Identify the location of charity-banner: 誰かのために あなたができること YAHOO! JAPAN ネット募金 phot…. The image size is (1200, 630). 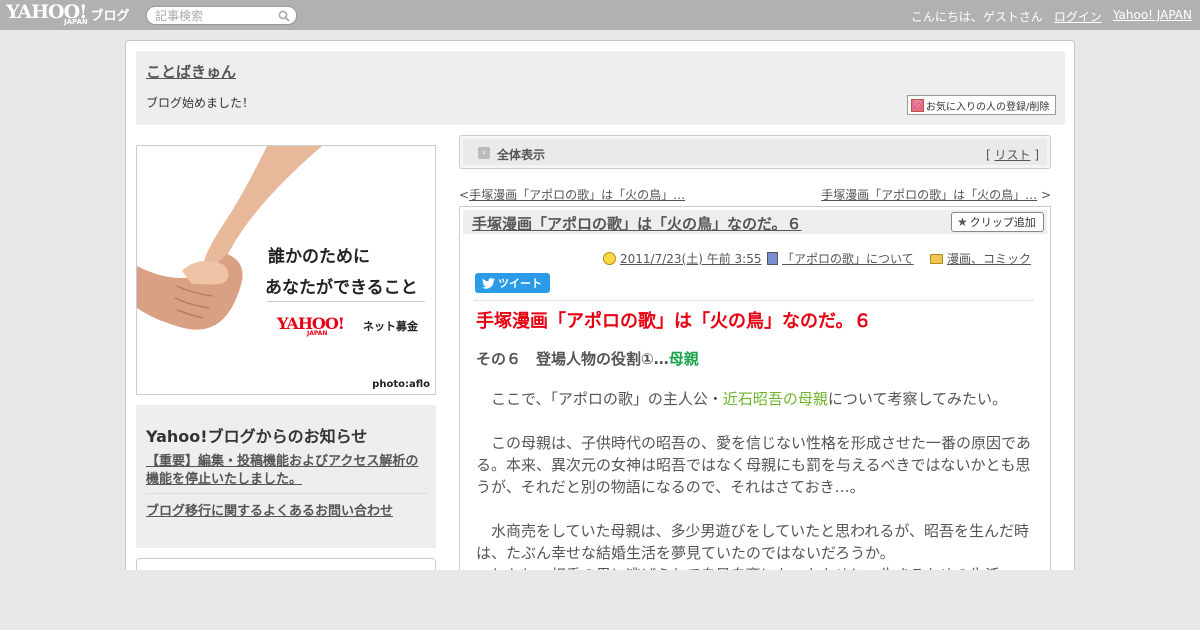
(286, 270).